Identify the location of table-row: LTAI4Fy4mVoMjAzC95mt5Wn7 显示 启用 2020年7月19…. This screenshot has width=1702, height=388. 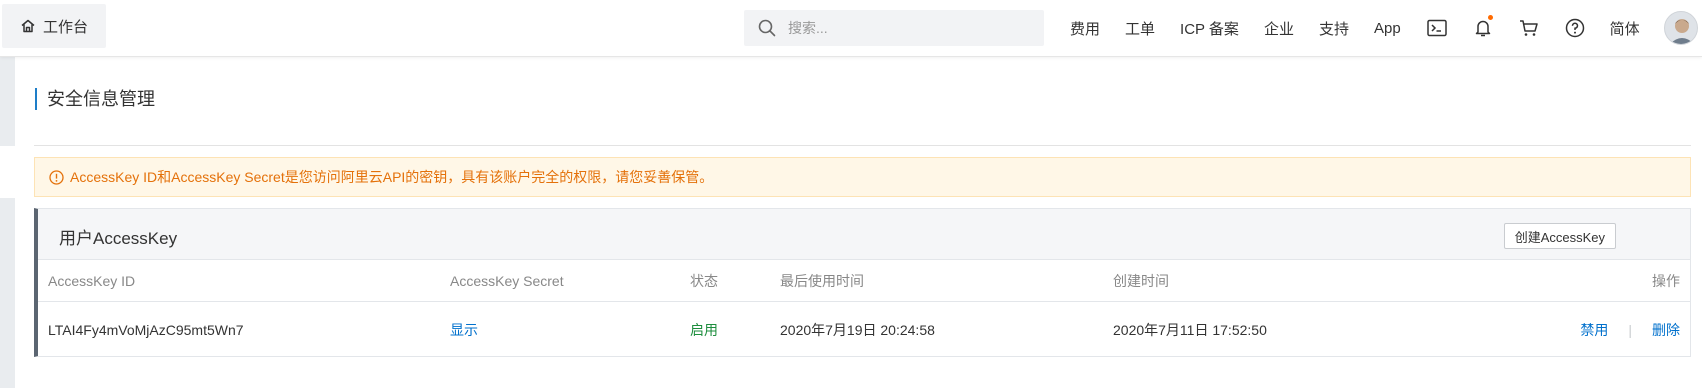
(864, 330).